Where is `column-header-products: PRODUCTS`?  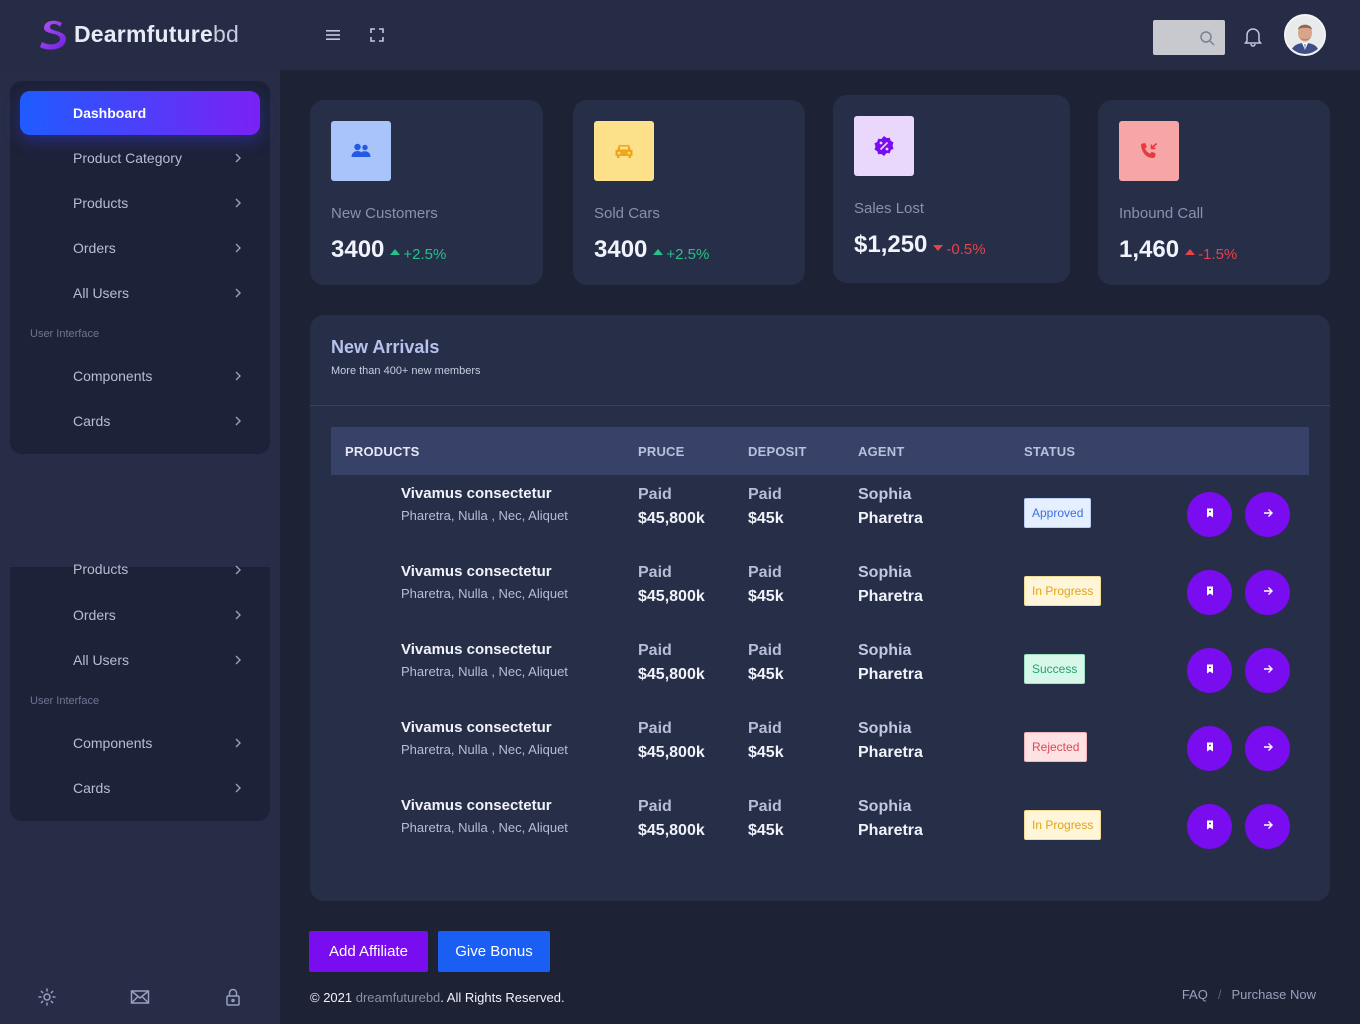 column-header-products: PRODUCTS is located at coordinates (382, 451).